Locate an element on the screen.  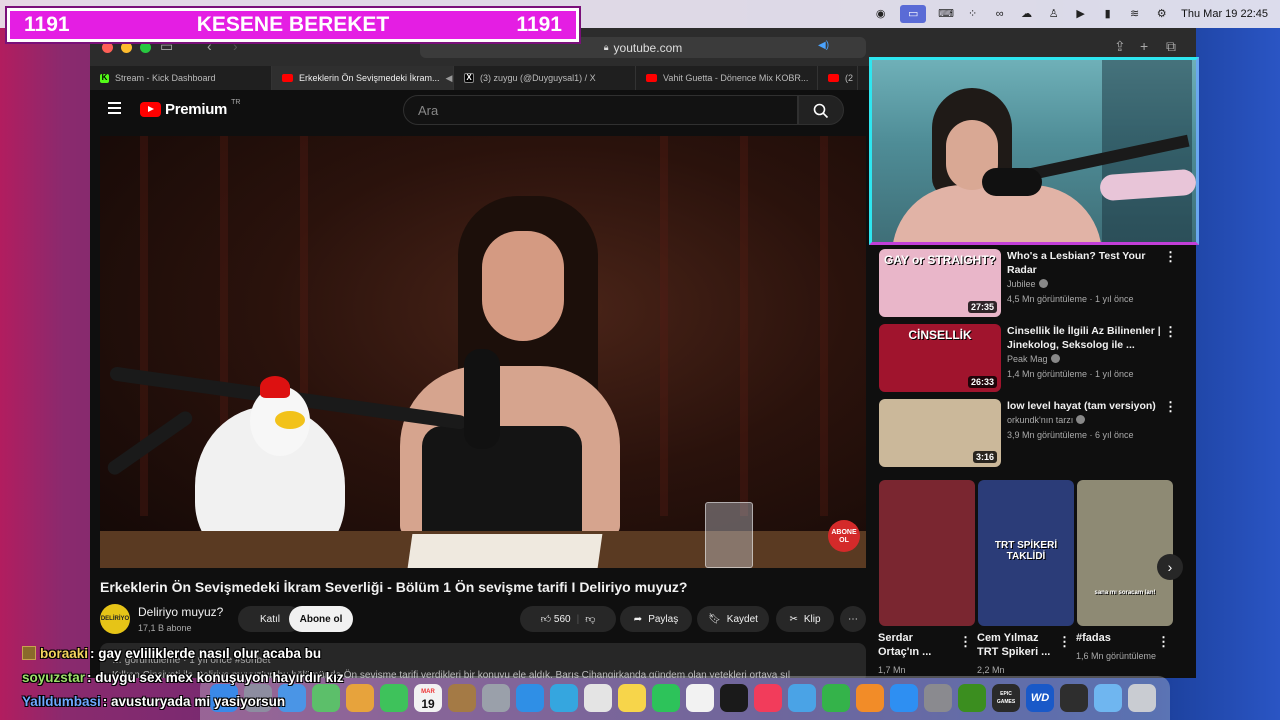
tab-overview-icon: ⧉ is located at coordinates (1171, 46).